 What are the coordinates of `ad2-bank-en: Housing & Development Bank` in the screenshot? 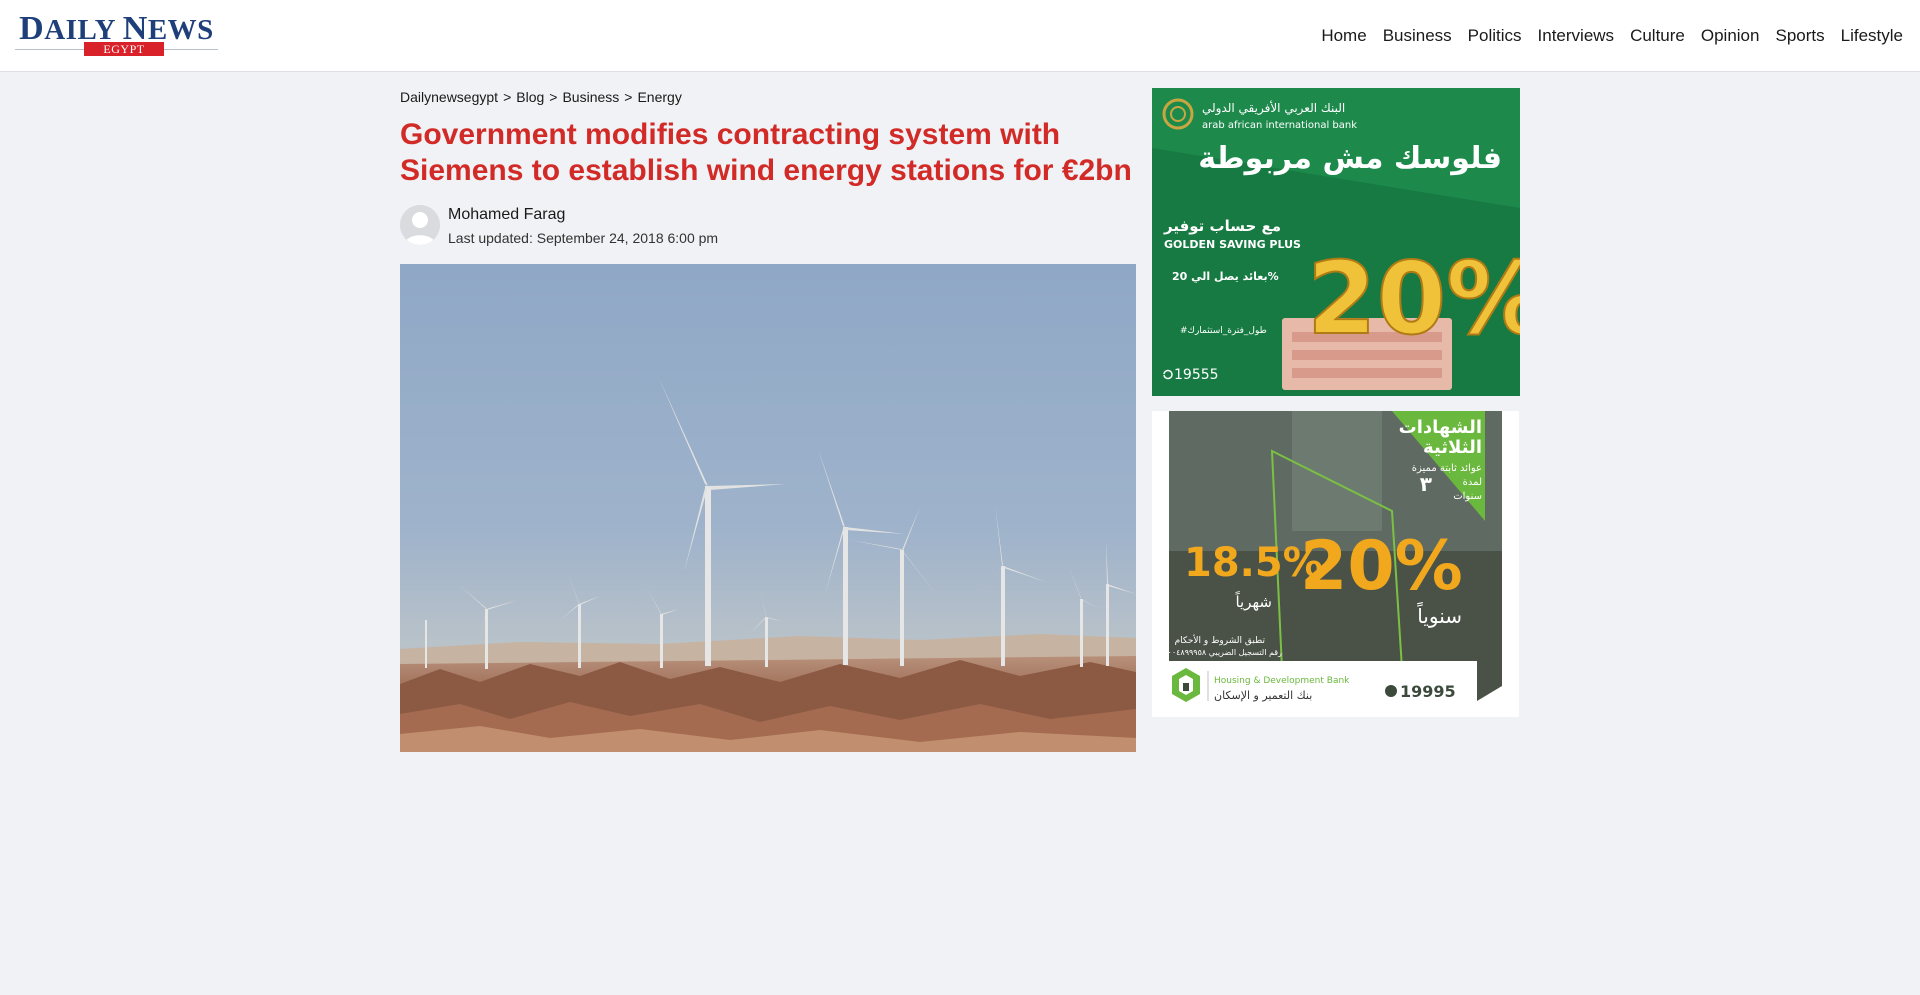 It's located at (1282, 681).